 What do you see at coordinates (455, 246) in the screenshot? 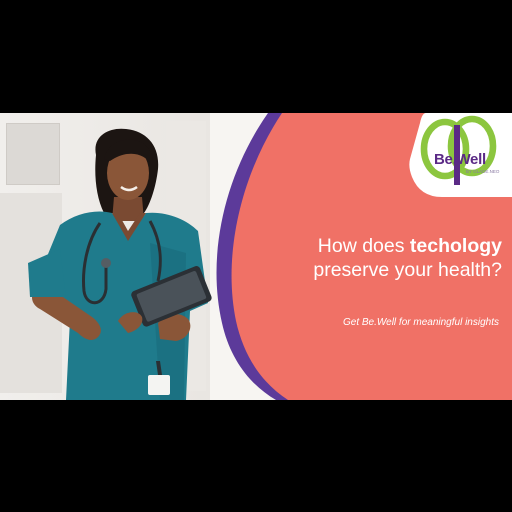
I see `headline-bold-word: techology` at bounding box center [455, 246].